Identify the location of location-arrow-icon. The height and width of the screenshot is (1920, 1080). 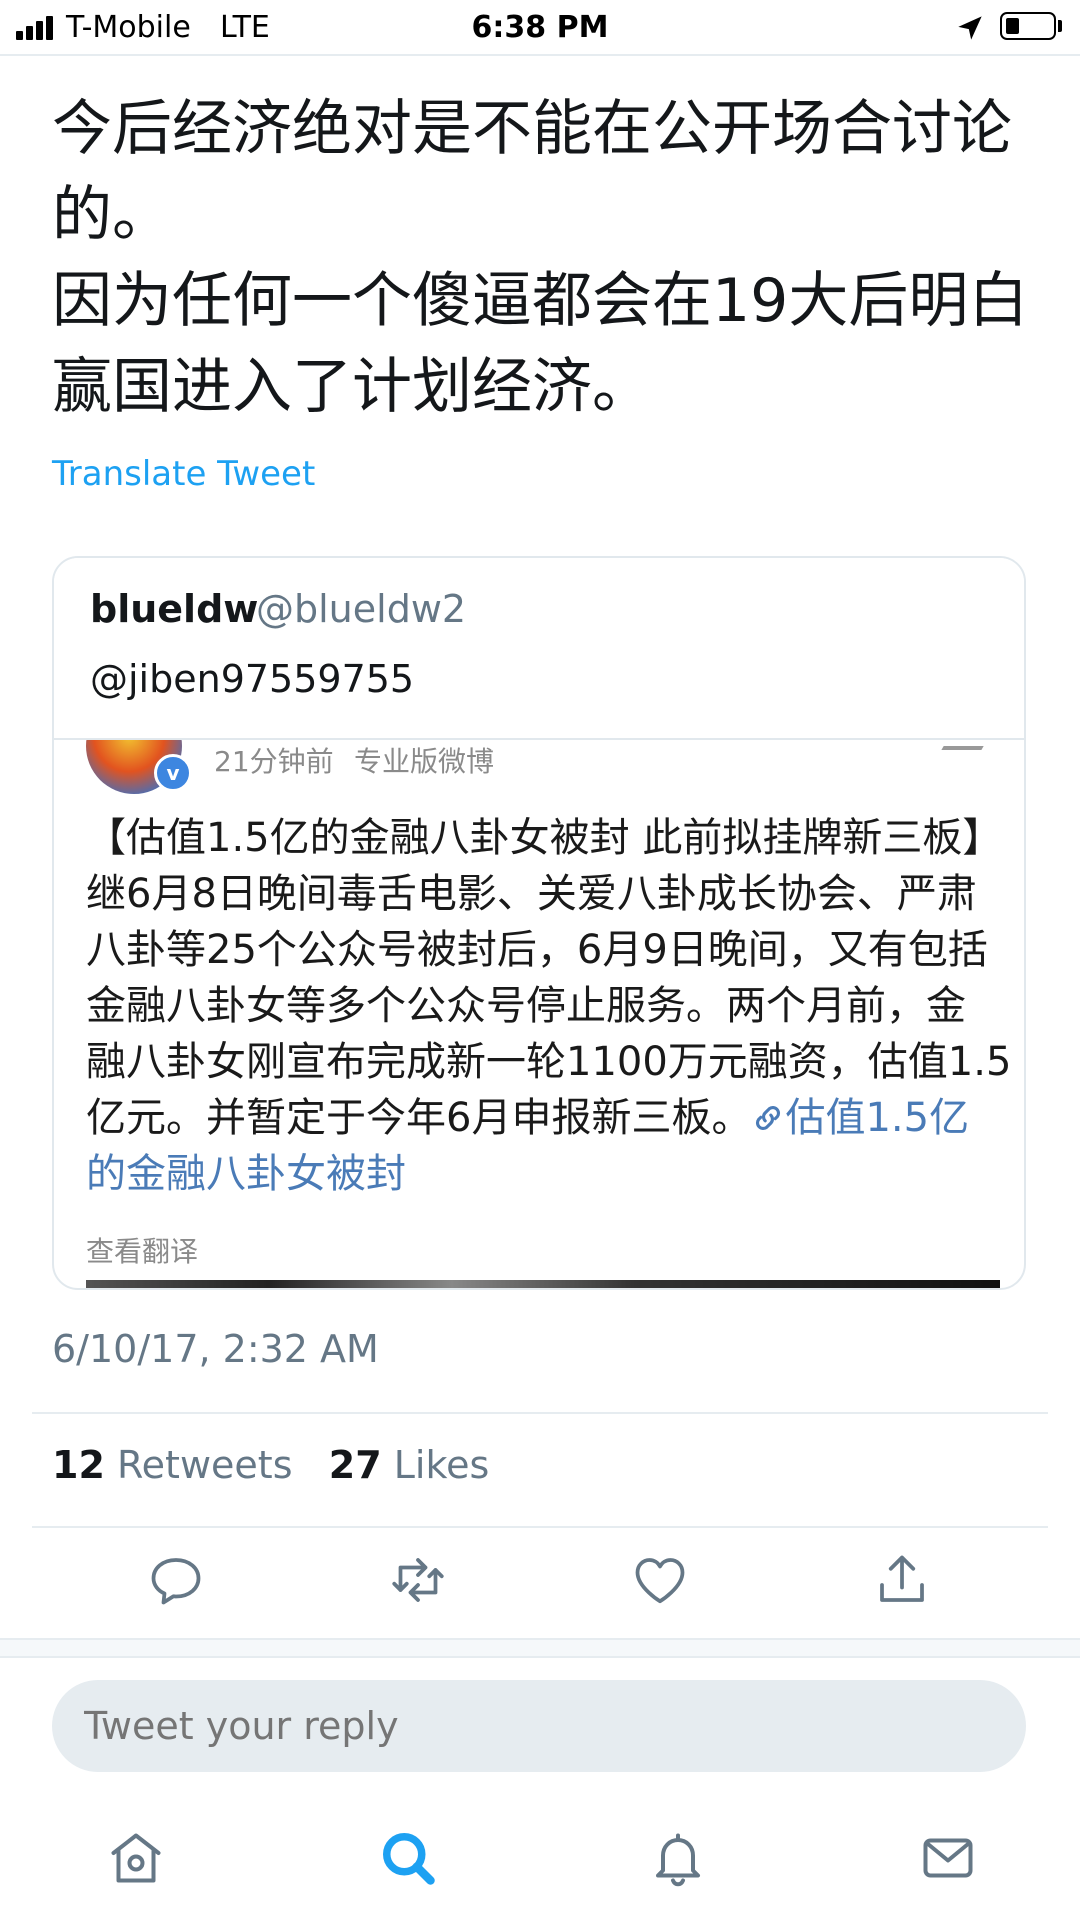
(970, 28).